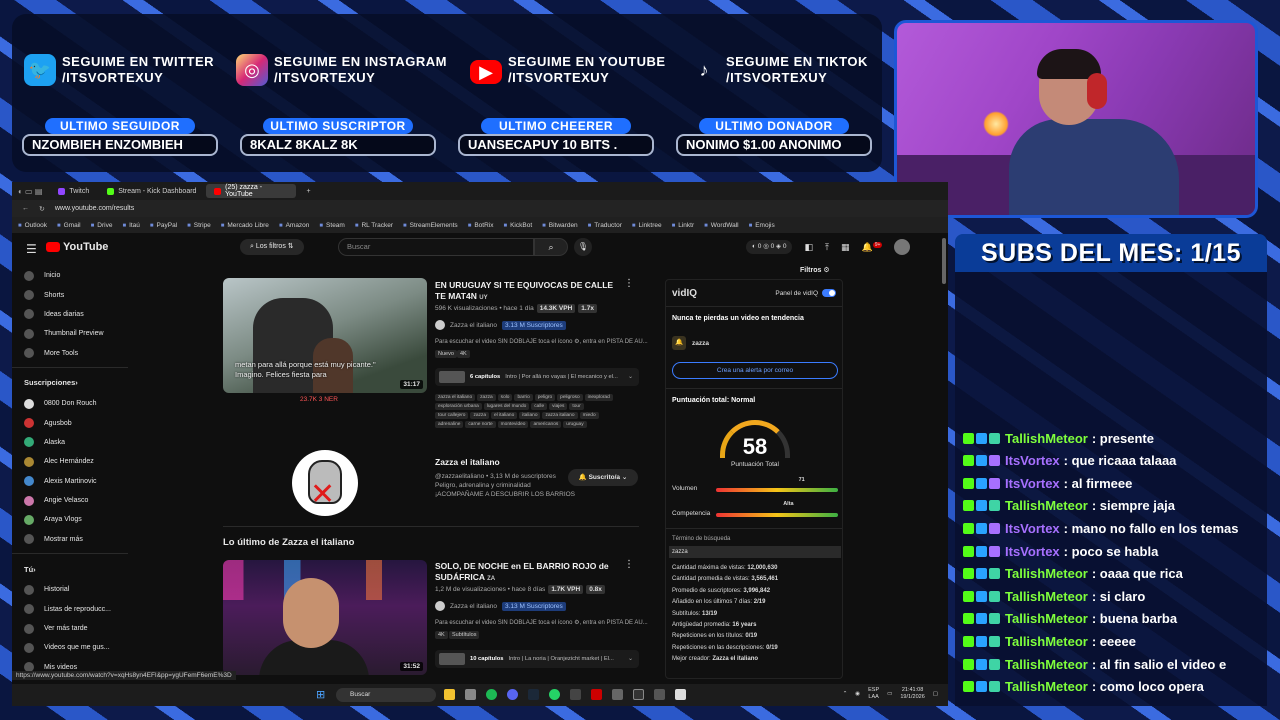 Image resolution: width=1280 pixels, height=720 pixels. What do you see at coordinates (70, 569) in the screenshot?
I see `you-heading: Tú ›` at bounding box center [70, 569].